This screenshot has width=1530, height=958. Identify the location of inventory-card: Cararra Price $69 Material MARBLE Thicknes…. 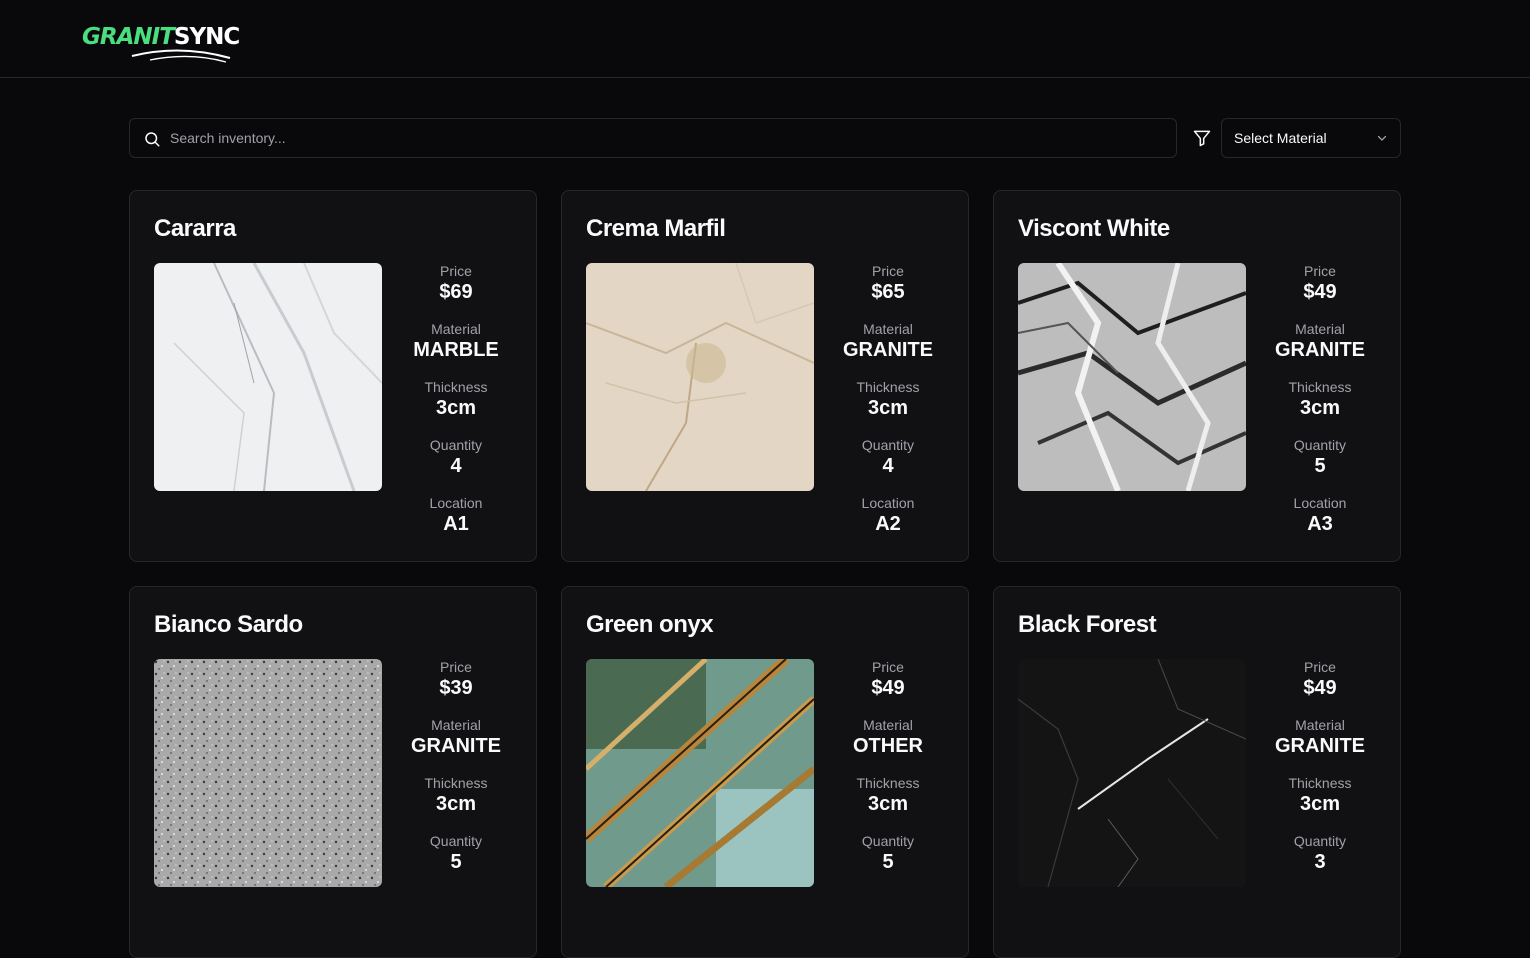
(333, 376).